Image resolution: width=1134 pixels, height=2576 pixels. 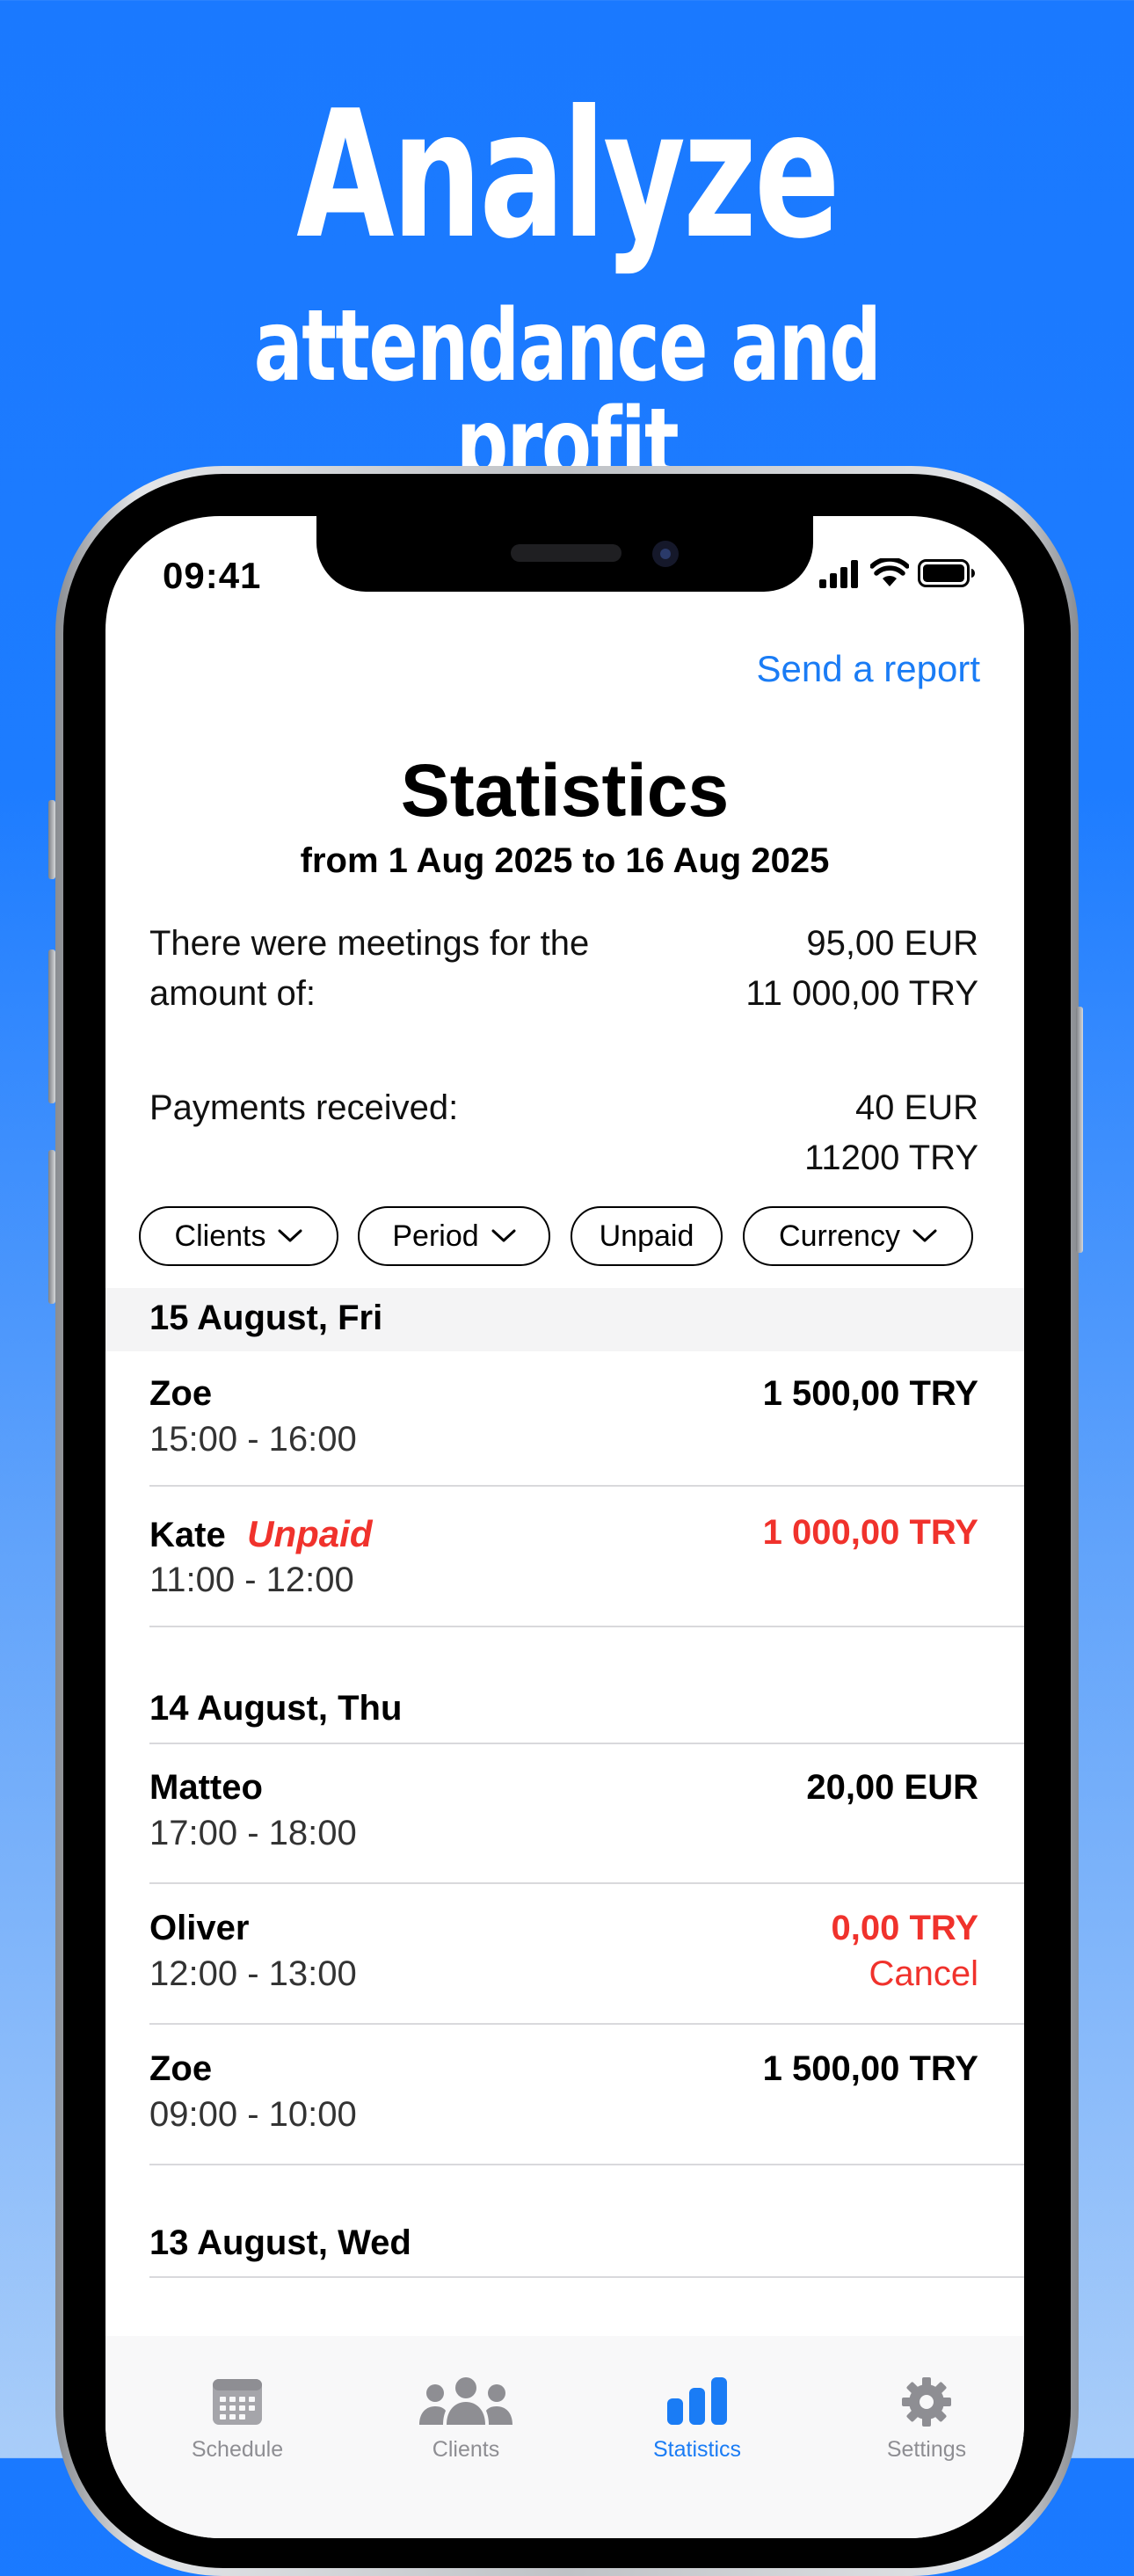 I want to click on meeting-amount: 20,00 EUR, so click(x=892, y=1787).